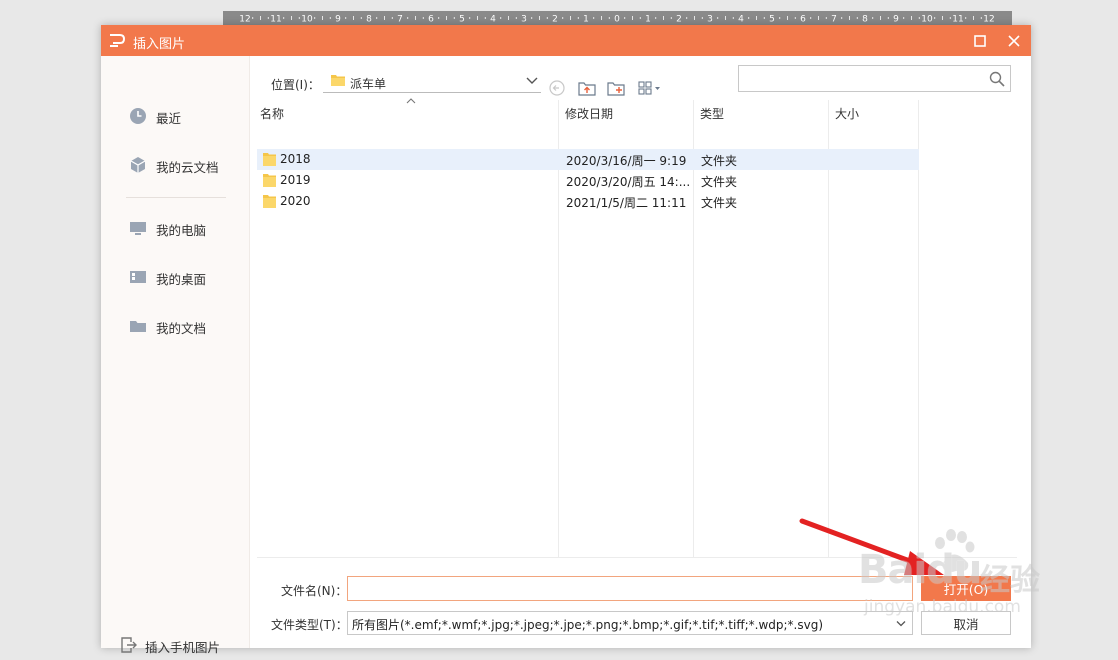  I want to click on table-row: 2020 2021/1/5/周二 11:11 文件夹, so click(588, 201).